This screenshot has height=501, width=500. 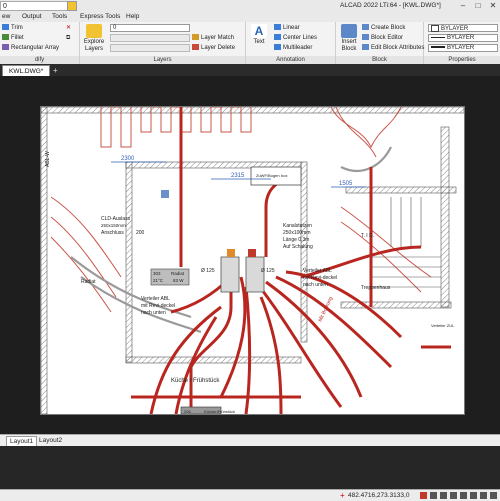 What do you see at coordinates (178, 280) in the screenshot?
I see `unit-83w: 83 W` at bounding box center [178, 280].